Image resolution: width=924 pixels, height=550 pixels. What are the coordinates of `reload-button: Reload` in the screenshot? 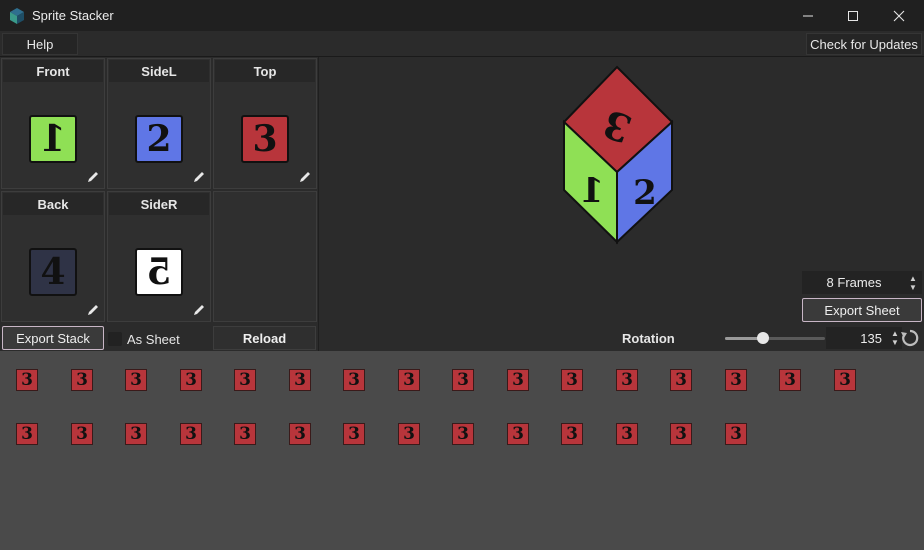 It's located at (264, 338).